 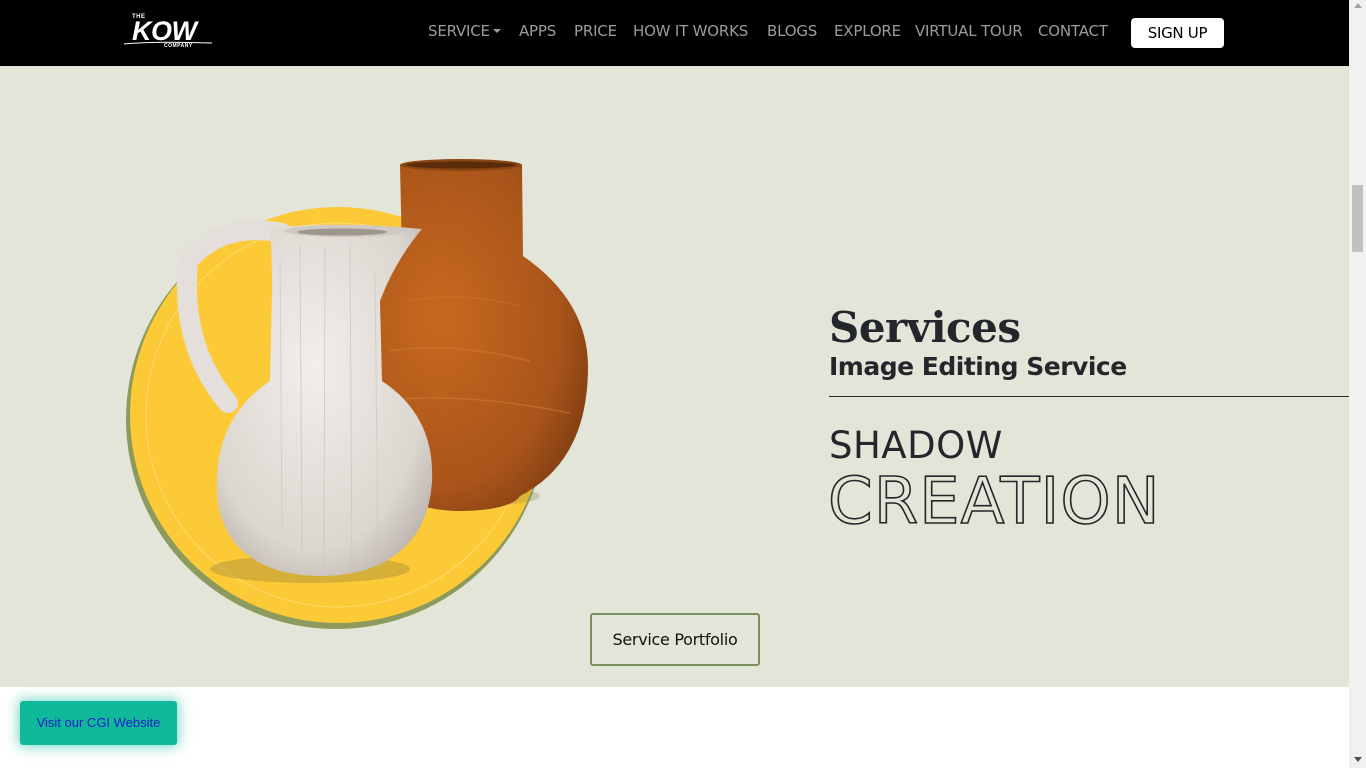 What do you see at coordinates (1357, 218) in the screenshot?
I see `scrollbar-thumb` at bounding box center [1357, 218].